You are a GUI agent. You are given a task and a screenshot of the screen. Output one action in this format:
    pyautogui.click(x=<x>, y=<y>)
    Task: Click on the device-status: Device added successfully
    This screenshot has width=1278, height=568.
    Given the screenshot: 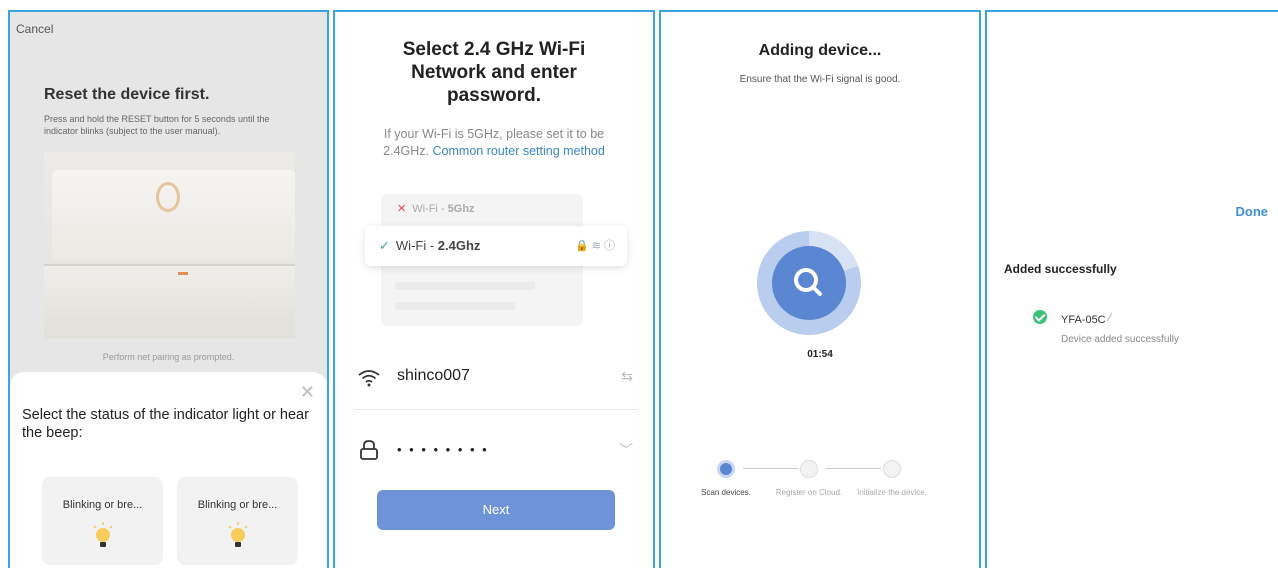 What is the action you would take?
    pyautogui.click(x=1120, y=339)
    